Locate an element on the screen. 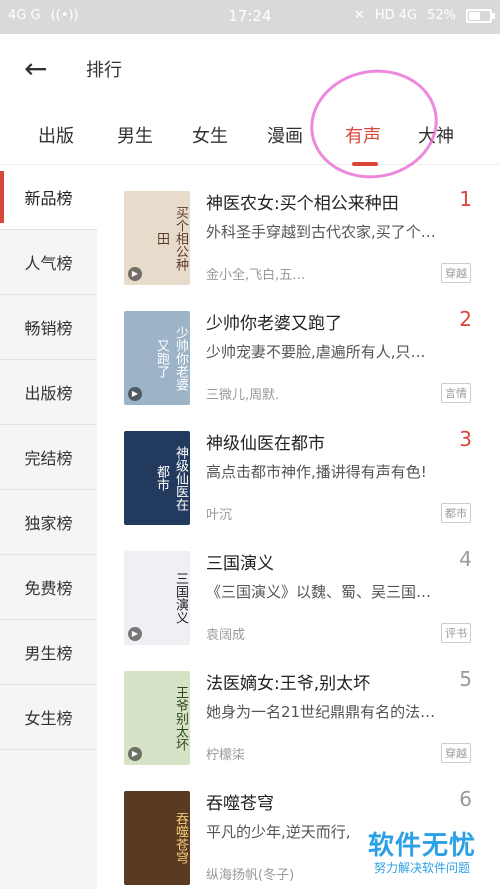  page-title: 排行 is located at coordinates (104, 70).